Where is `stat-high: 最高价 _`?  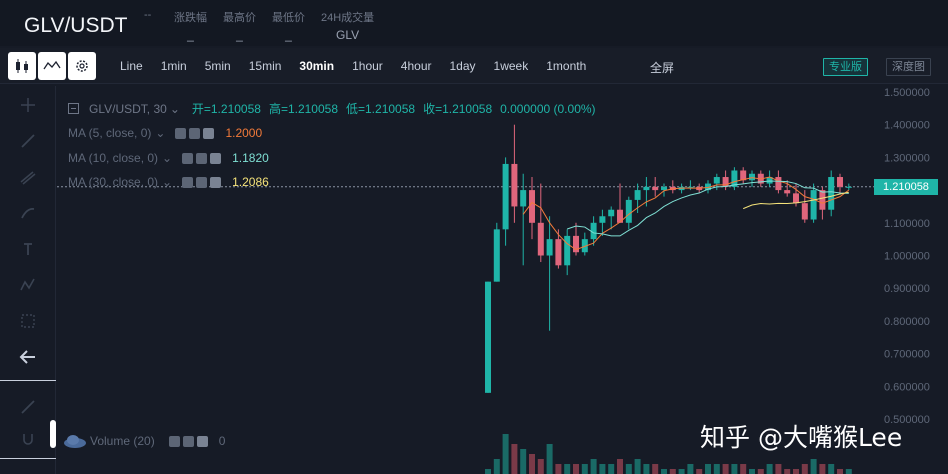 stat-high: 最高价 _ is located at coordinates (239, 25).